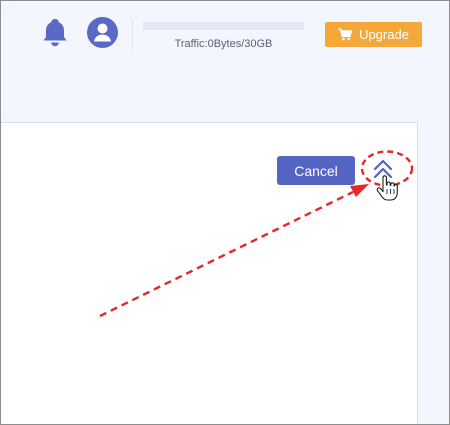  What do you see at coordinates (223, 26) in the screenshot?
I see `traffic-progress-bar` at bounding box center [223, 26].